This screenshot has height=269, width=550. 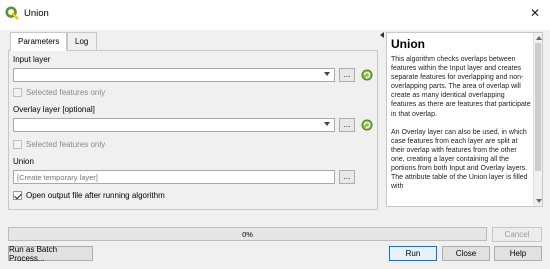 What do you see at coordinates (23, 161) in the screenshot?
I see `union-output-label: Union` at bounding box center [23, 161].